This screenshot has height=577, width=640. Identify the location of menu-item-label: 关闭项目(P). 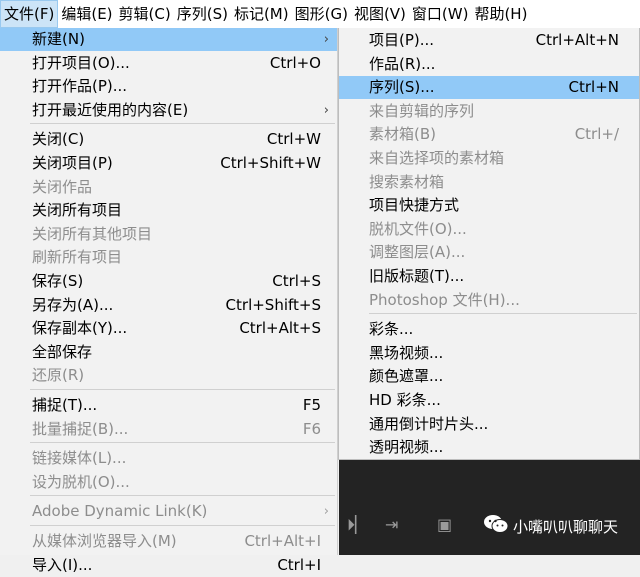
(72, 163).